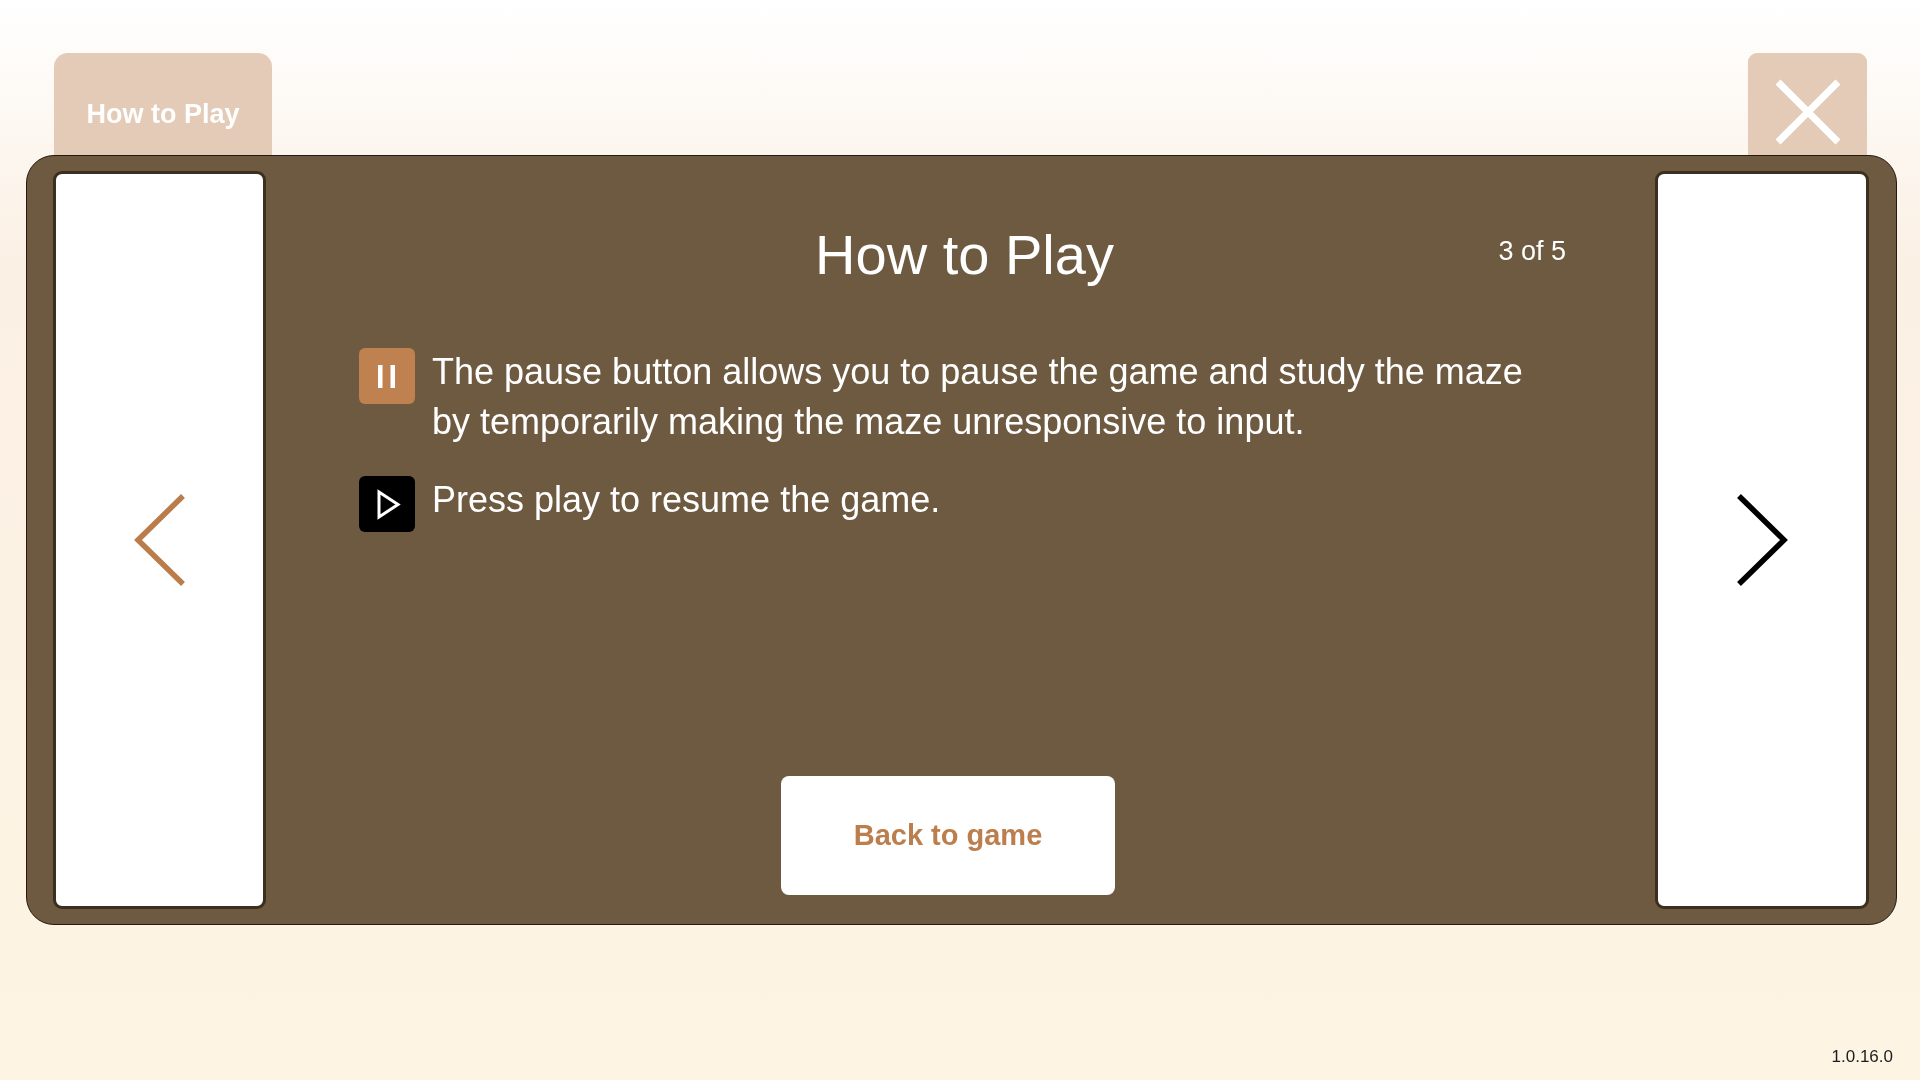 This screenshot has height=1080, width=1920. What do you see at coordinates (1532, 251) in the screenshot?
I see `page-counter: 3 of 5` at bounding box center [1532, 251].